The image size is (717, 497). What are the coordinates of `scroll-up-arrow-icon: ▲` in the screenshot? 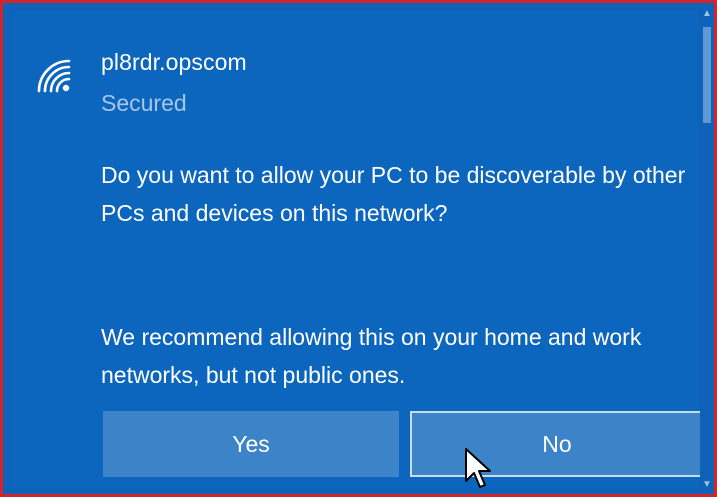 It's located at (707, 14).